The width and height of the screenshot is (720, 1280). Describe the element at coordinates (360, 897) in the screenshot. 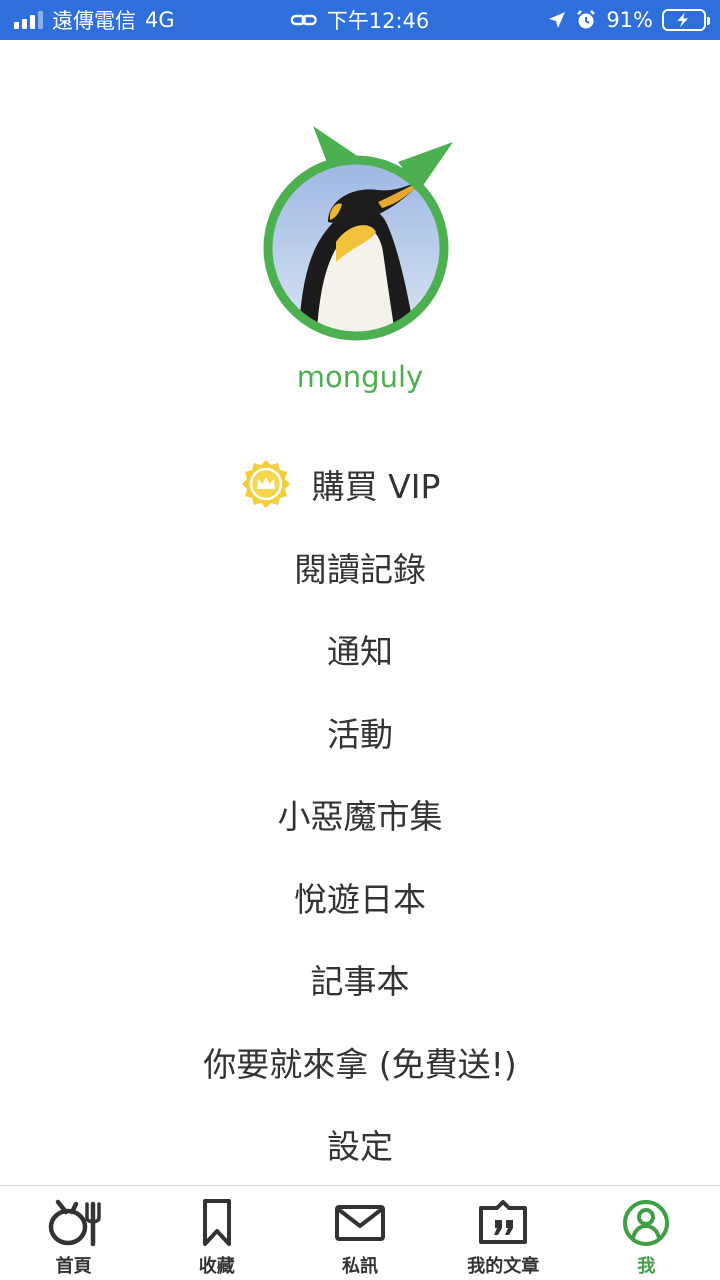

I see `menu-item-japan-travel: 悅遊日本` at that location.